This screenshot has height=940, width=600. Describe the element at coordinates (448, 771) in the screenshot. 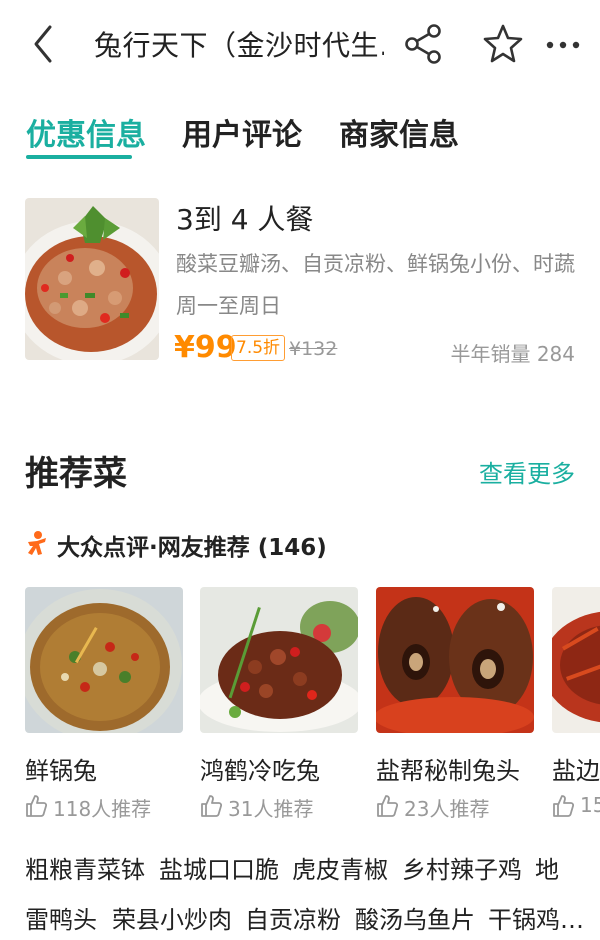

I see `dish-name: 盐帮秘制兔头` at that location.